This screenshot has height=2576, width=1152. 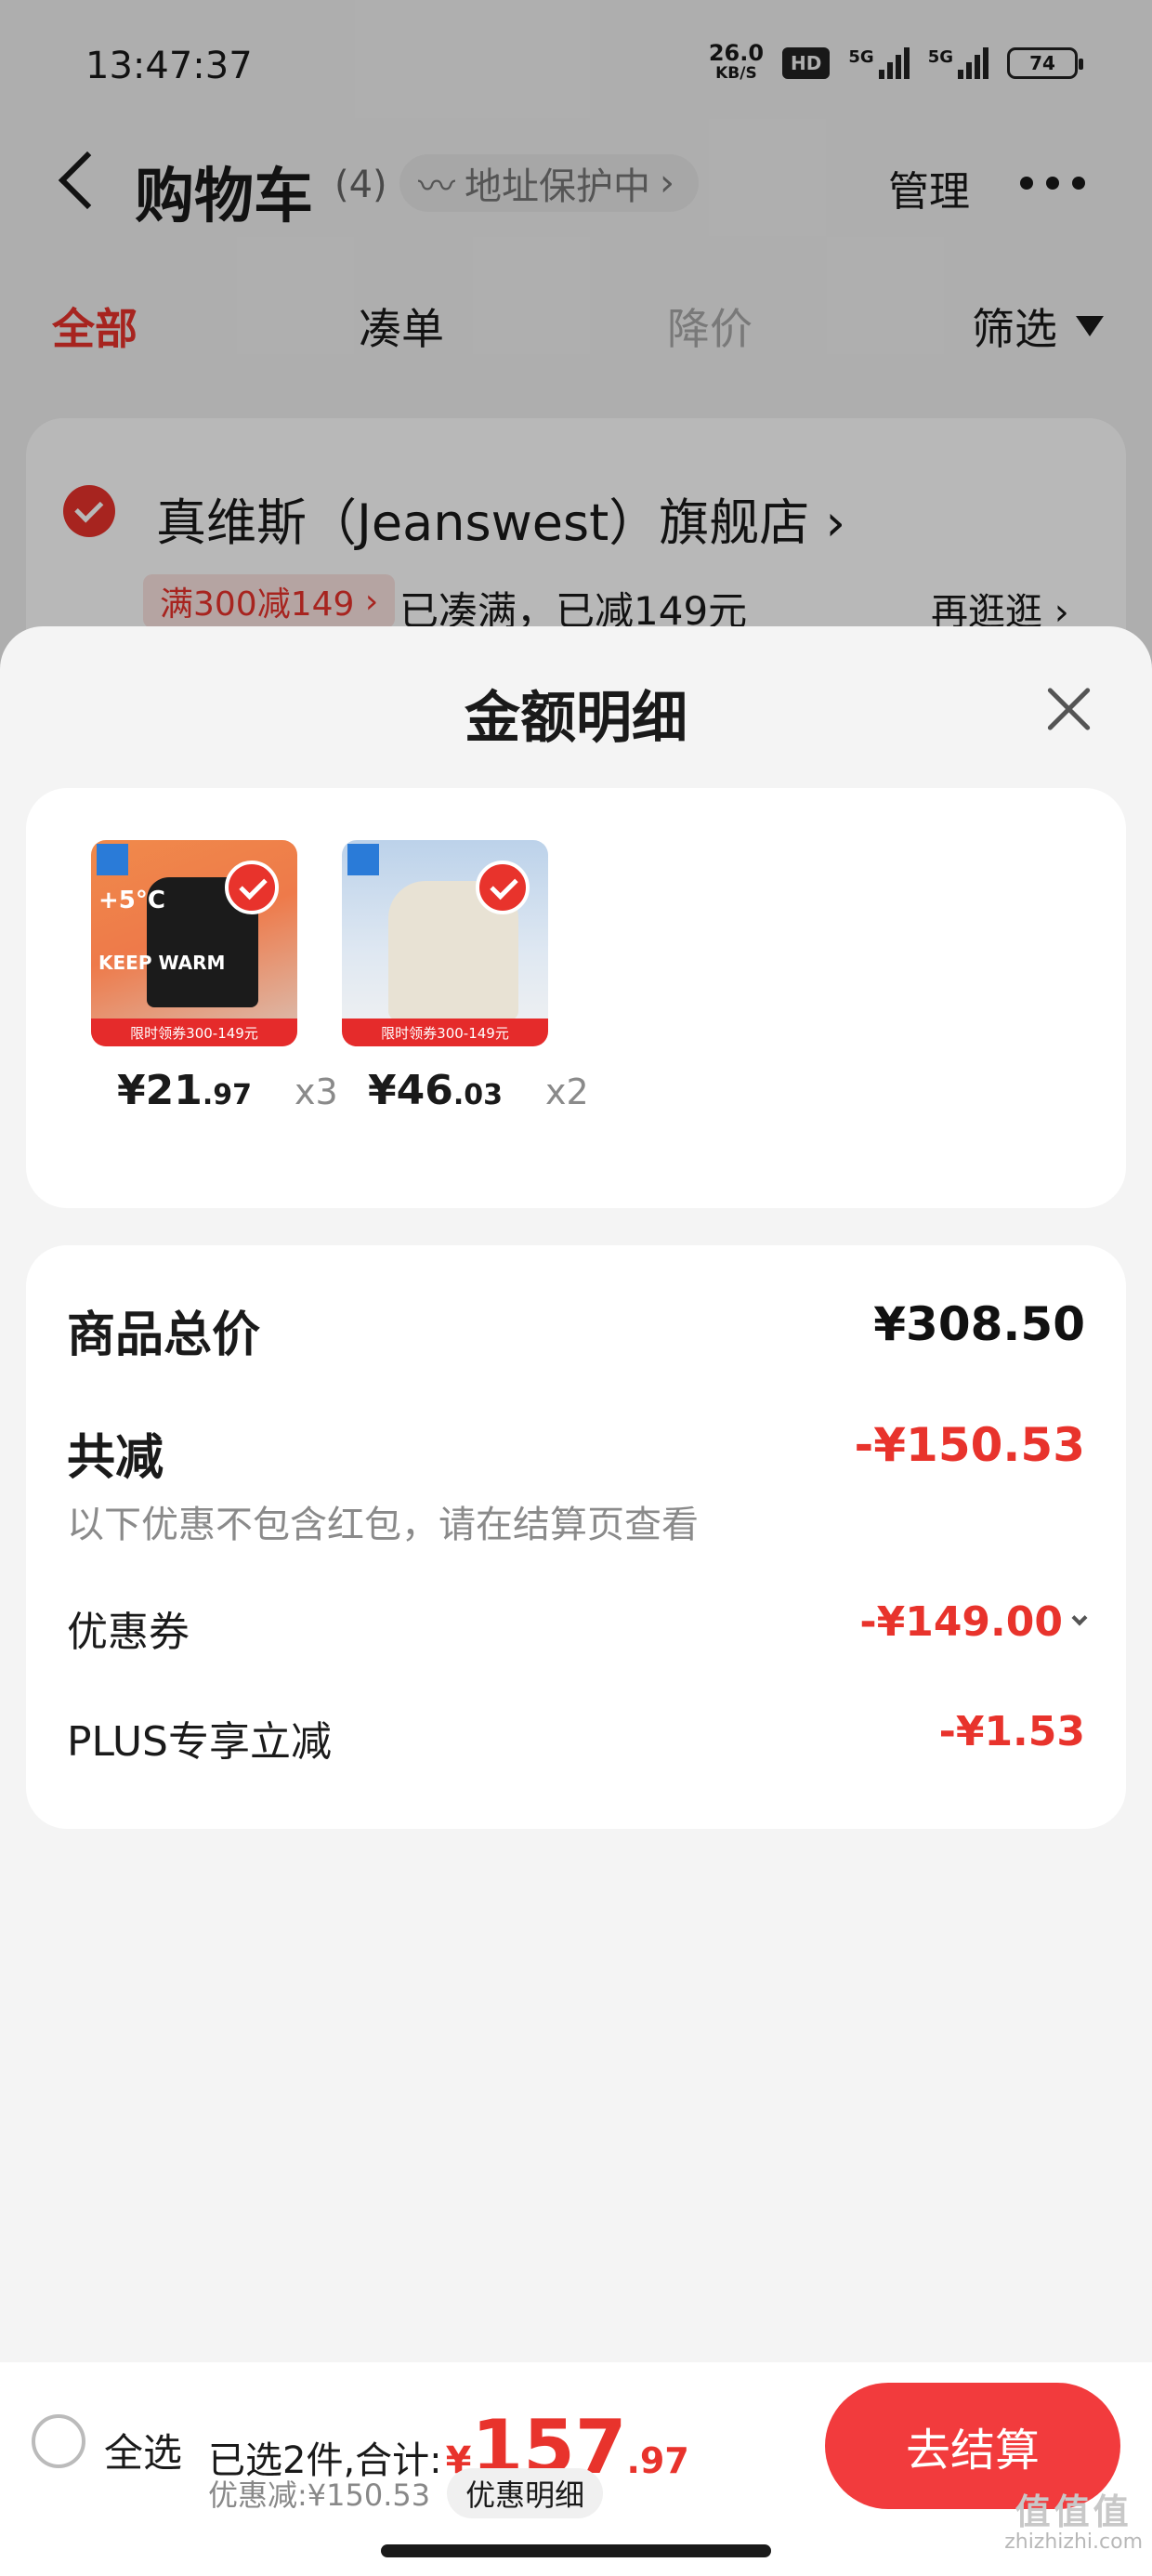 I want to click on close-icon, so click(x=1069, y=709).